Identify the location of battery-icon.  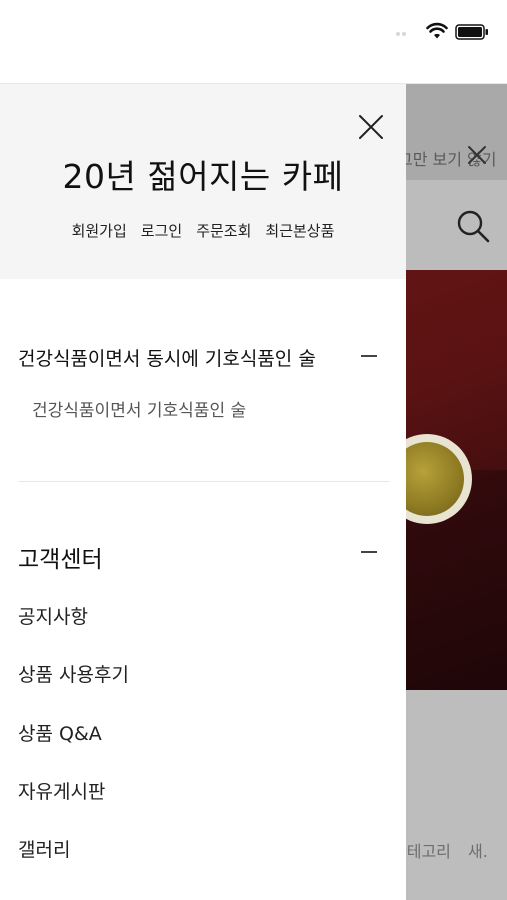
(471, 32).